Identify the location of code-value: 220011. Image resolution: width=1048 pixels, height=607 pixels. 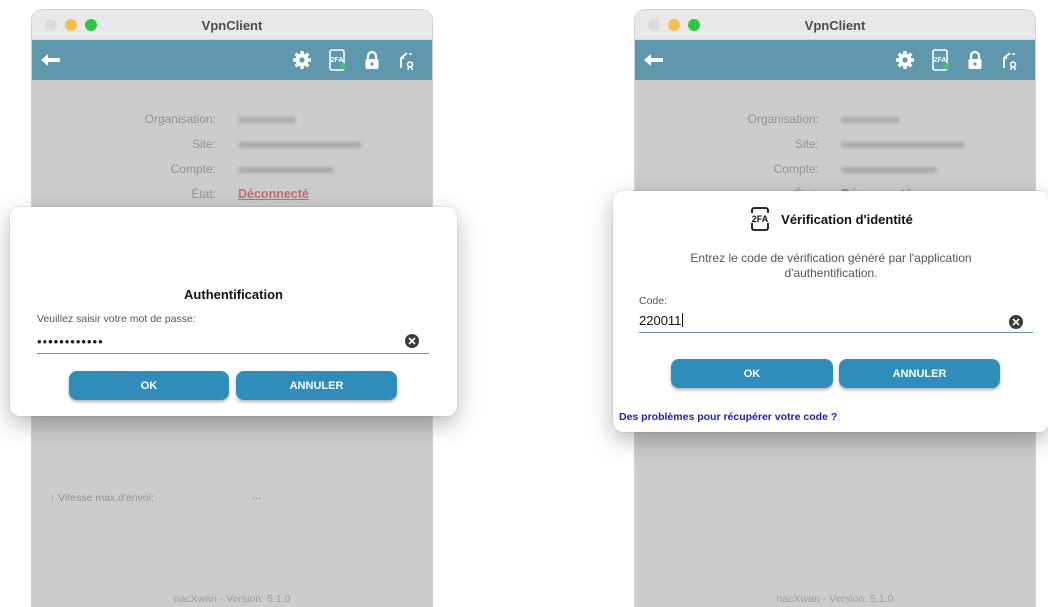
(660, 320).